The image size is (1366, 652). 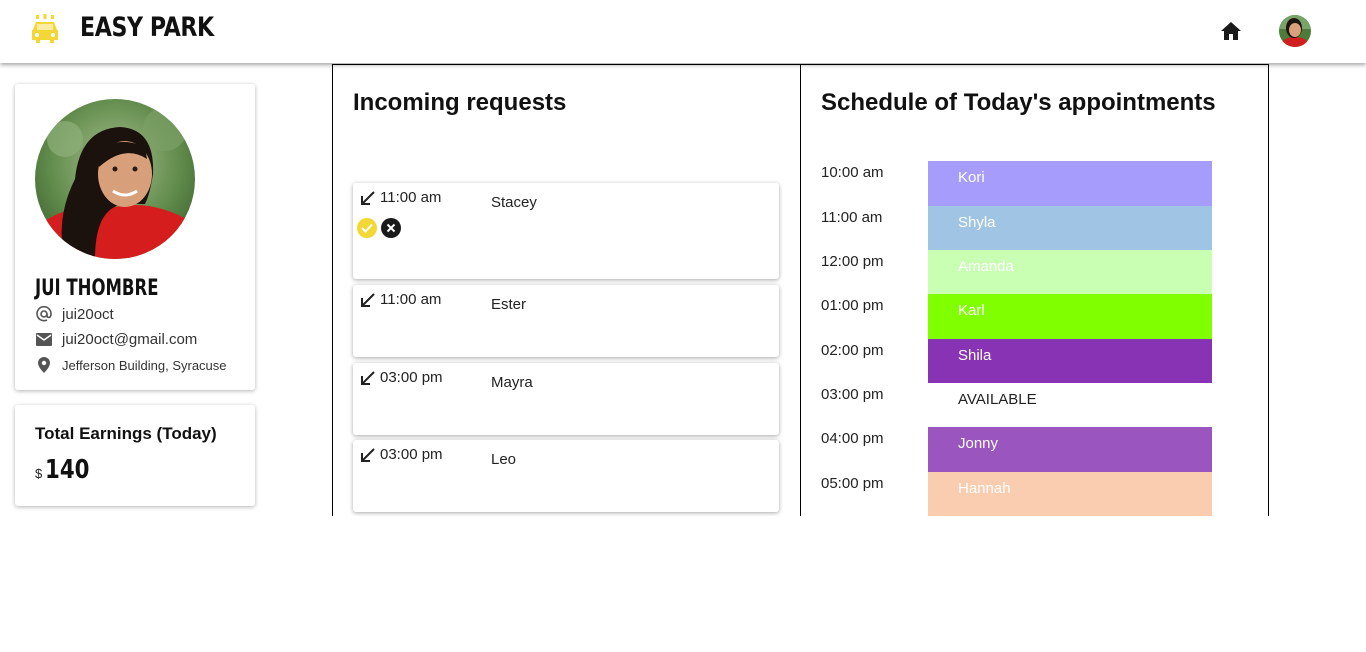 What do you see at coordinates (683, 31) in the screenshot?
I see `top-app-bar: EASY PARK` at bounding box center [683, 31].